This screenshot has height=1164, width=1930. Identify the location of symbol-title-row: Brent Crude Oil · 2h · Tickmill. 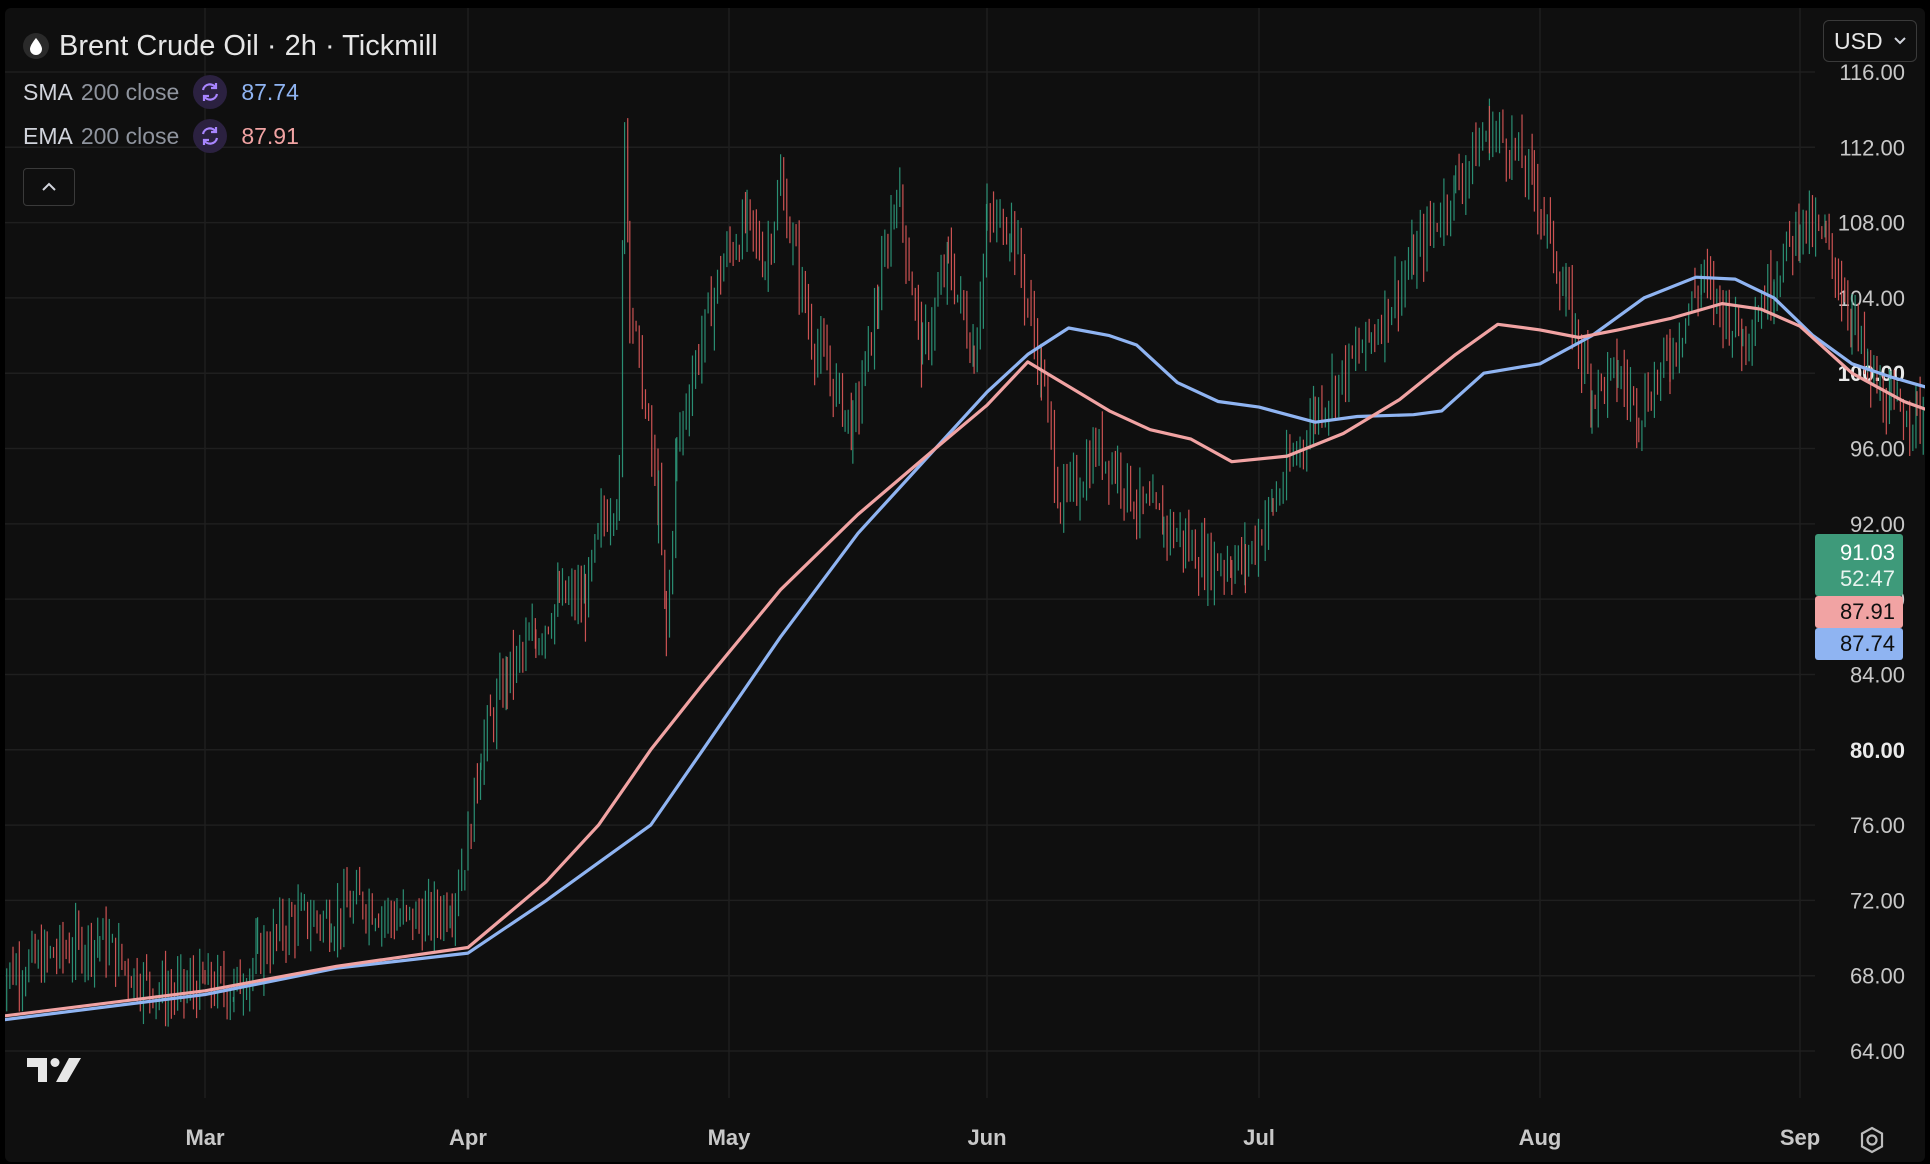
(230, 46).